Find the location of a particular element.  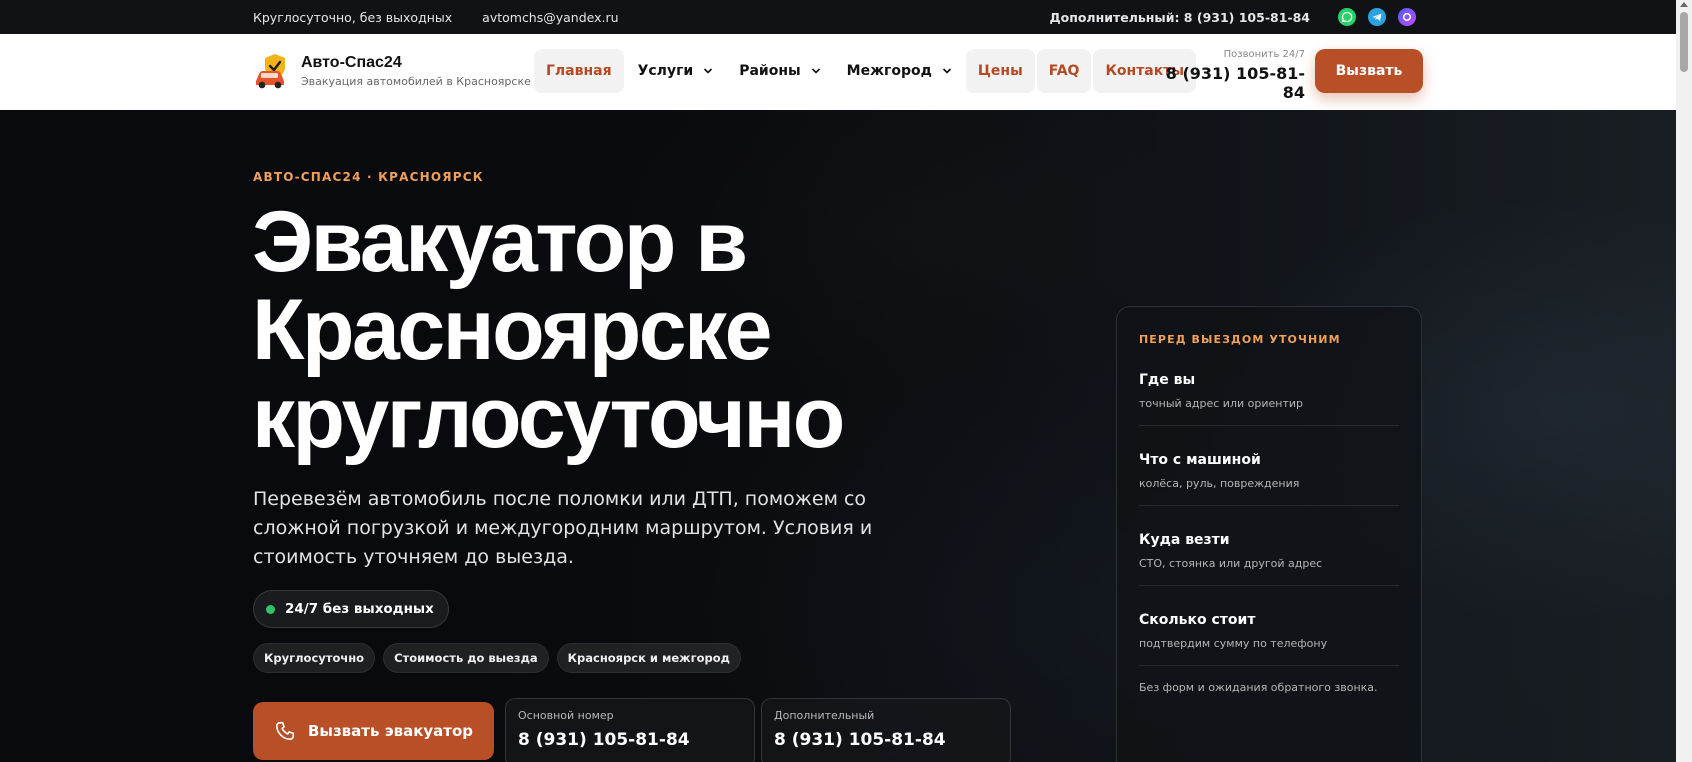

availability-badge: 24/7 без выходных is located at coordinates (351, 609).